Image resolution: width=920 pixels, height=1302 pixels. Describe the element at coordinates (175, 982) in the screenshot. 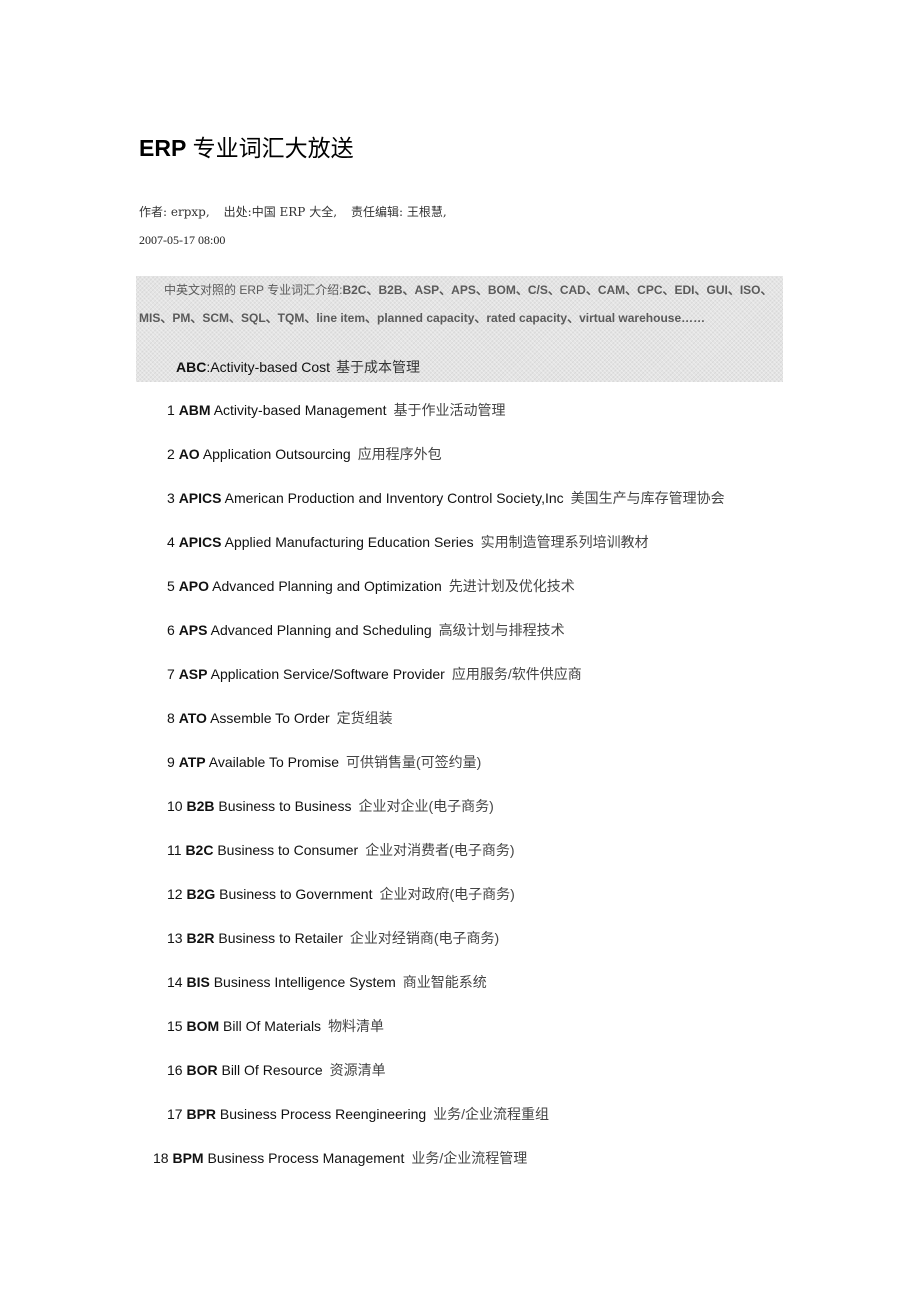

I see `entry-number: 14` at that location.